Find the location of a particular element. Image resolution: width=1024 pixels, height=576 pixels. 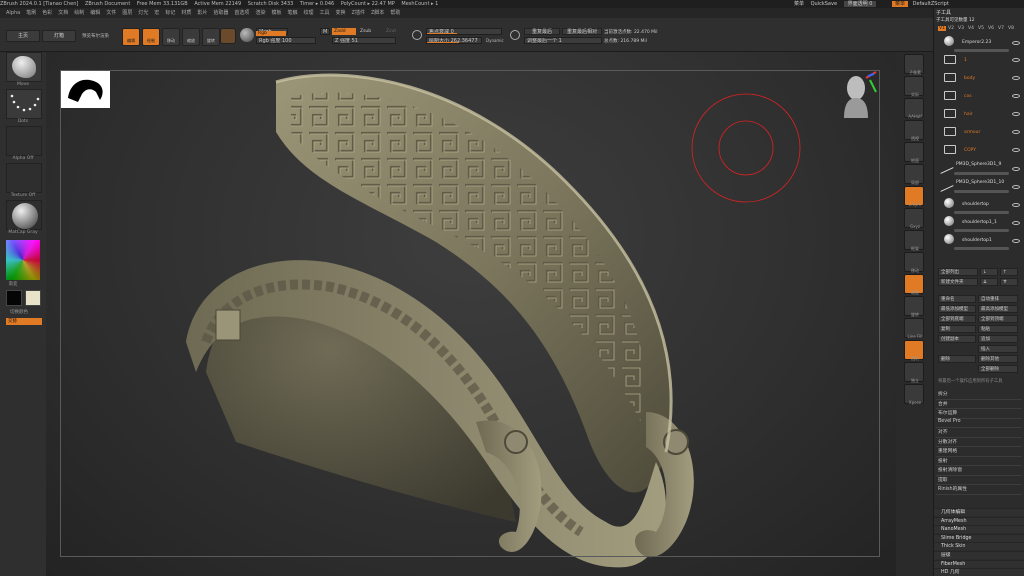

subtool-menu-item: 投射 is located at coordinates (943, 460).